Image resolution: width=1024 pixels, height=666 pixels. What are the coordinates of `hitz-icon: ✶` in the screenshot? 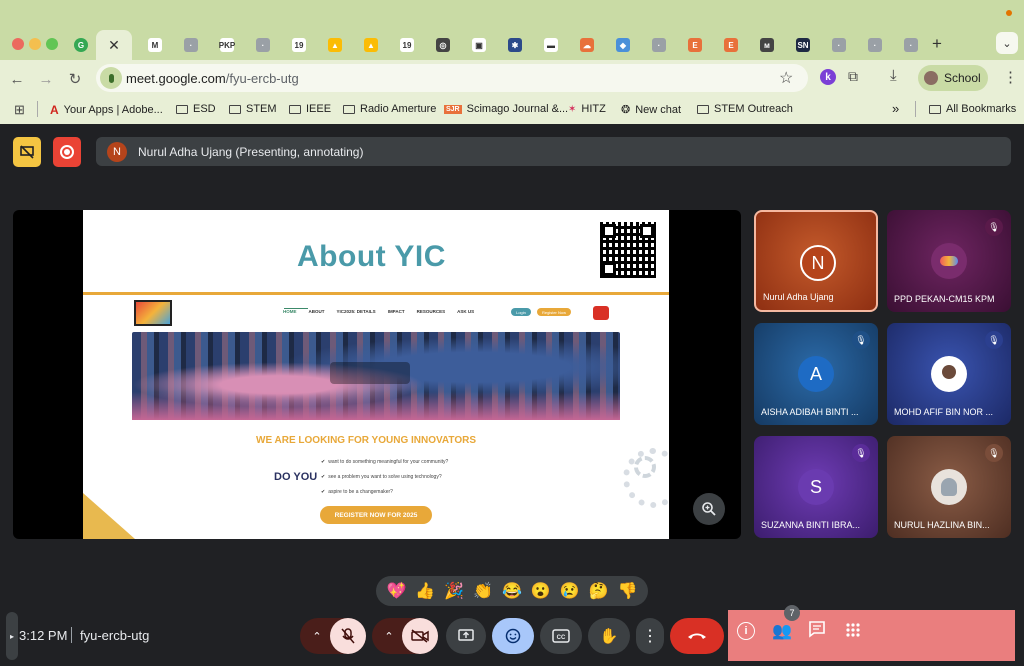 It's located at (572, 109).